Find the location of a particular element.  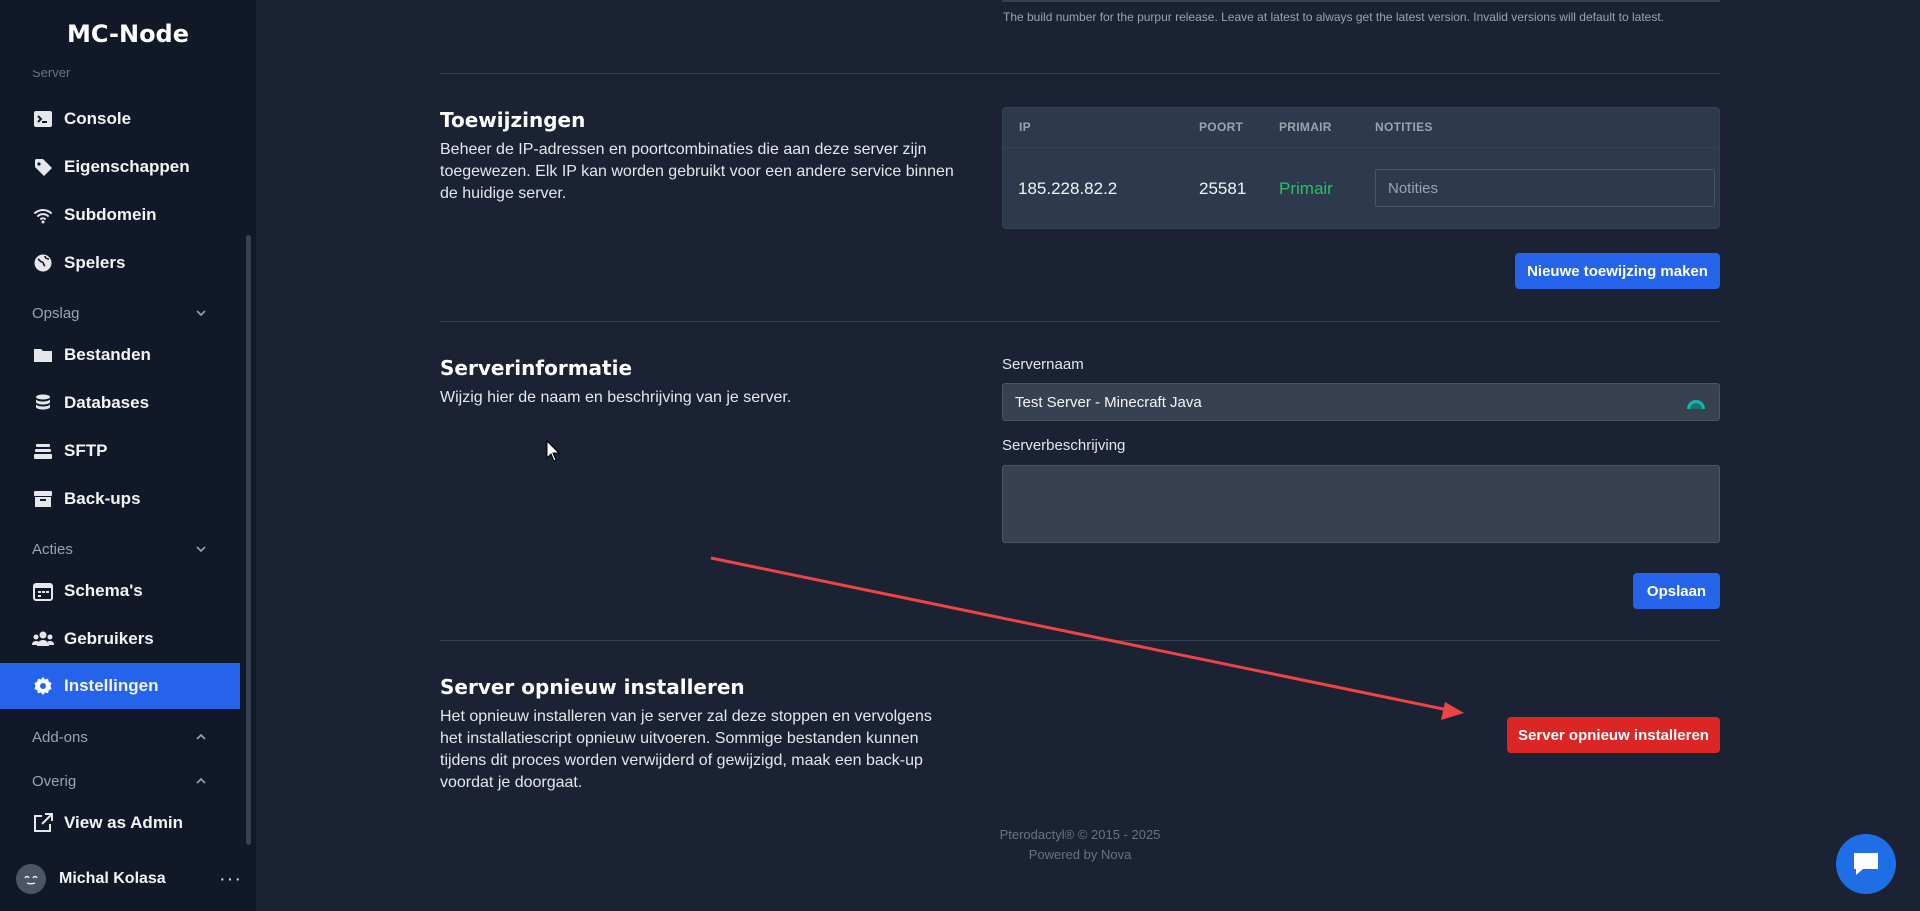

sidebar-item-eigenschappen: Eigenschappen is located at coordinates (120, 167).